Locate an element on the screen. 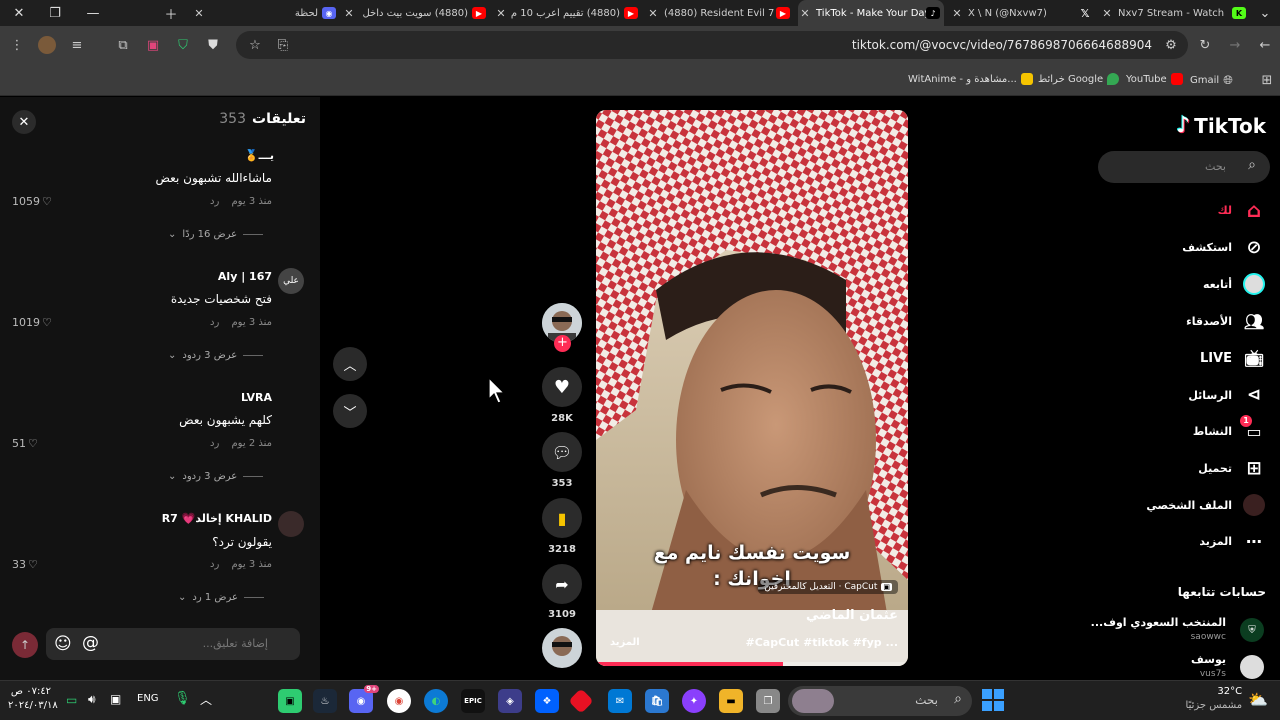  windows-start-icon is located at coordinates (993, 700).